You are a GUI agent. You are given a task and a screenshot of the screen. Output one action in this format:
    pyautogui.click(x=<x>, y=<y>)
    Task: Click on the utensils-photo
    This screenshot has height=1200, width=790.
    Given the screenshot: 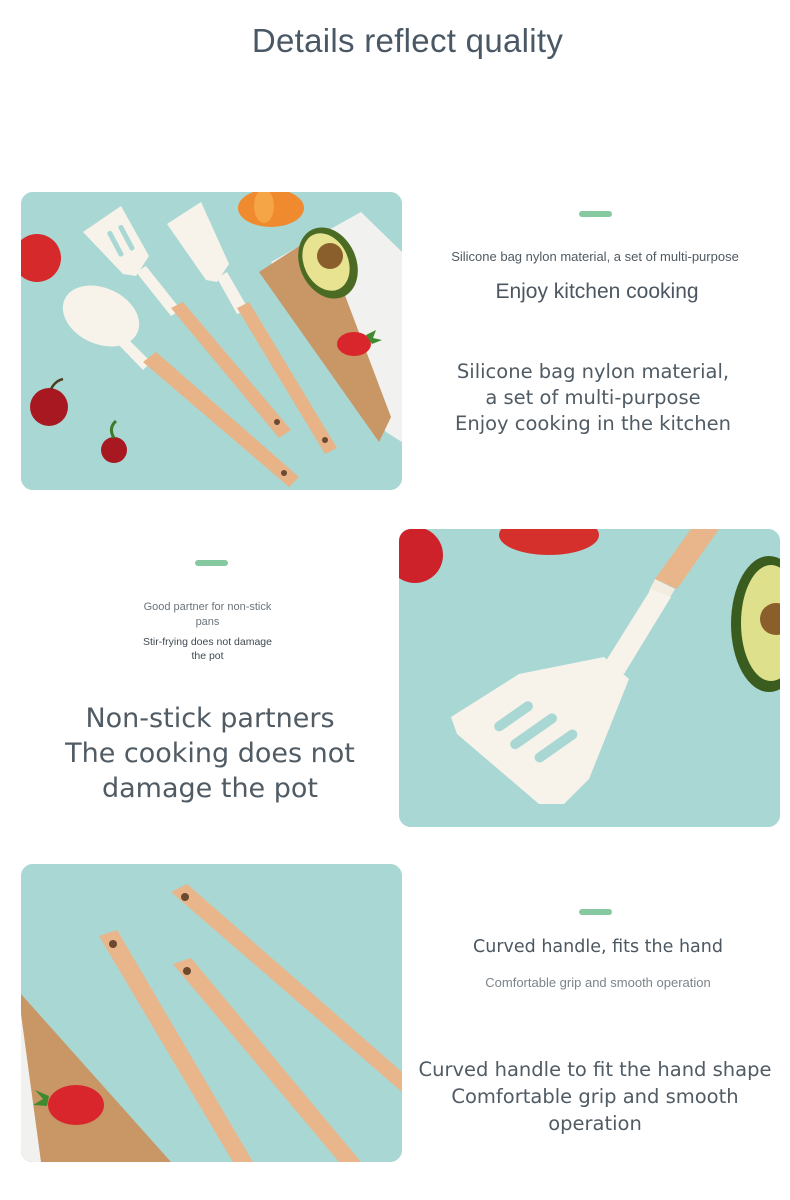 What is the action you would take?
    pyautogui.click(x=211, y=341)
    